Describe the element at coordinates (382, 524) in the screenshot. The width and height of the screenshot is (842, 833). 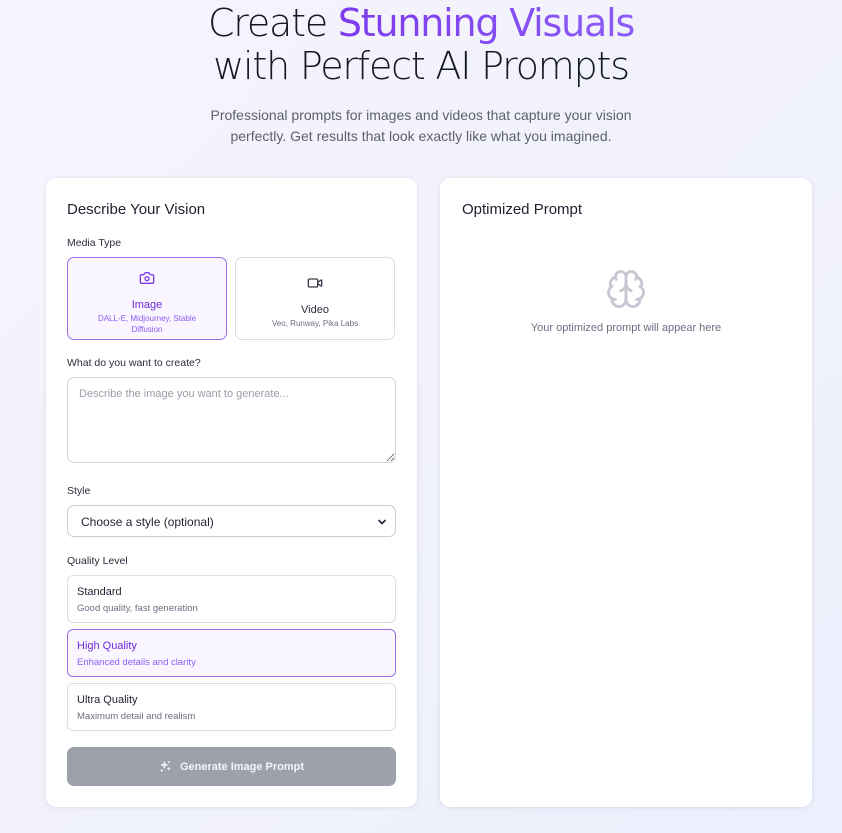
I see `chevron-down-icon` at that location.